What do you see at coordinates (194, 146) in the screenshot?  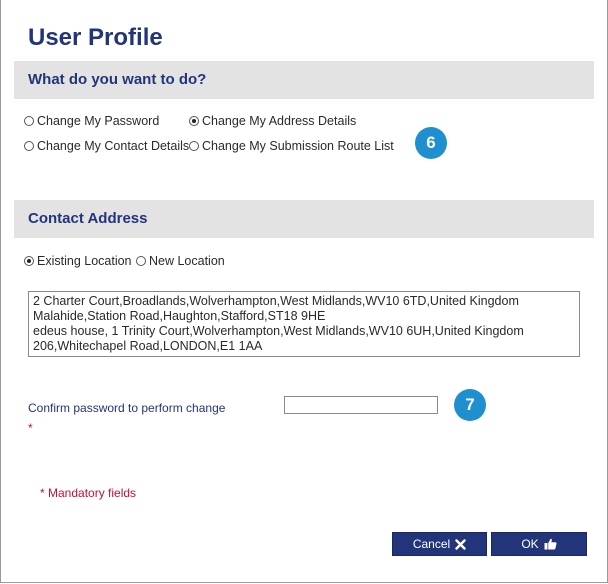 I see `radio-change-submission-route` at bounding box center [194, 146].